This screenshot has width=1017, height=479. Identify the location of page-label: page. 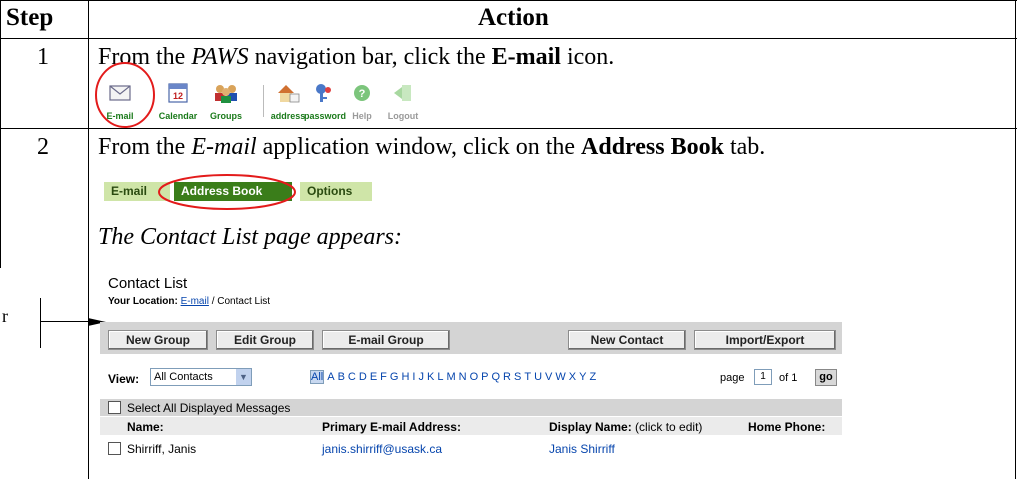
(732, 378).